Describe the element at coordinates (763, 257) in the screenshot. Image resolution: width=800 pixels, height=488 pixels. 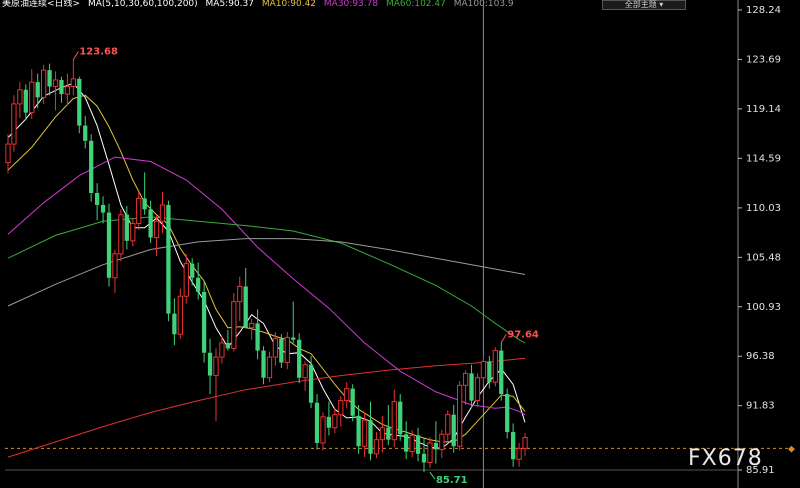
I see `y-tick-label: 105.48` at that location.